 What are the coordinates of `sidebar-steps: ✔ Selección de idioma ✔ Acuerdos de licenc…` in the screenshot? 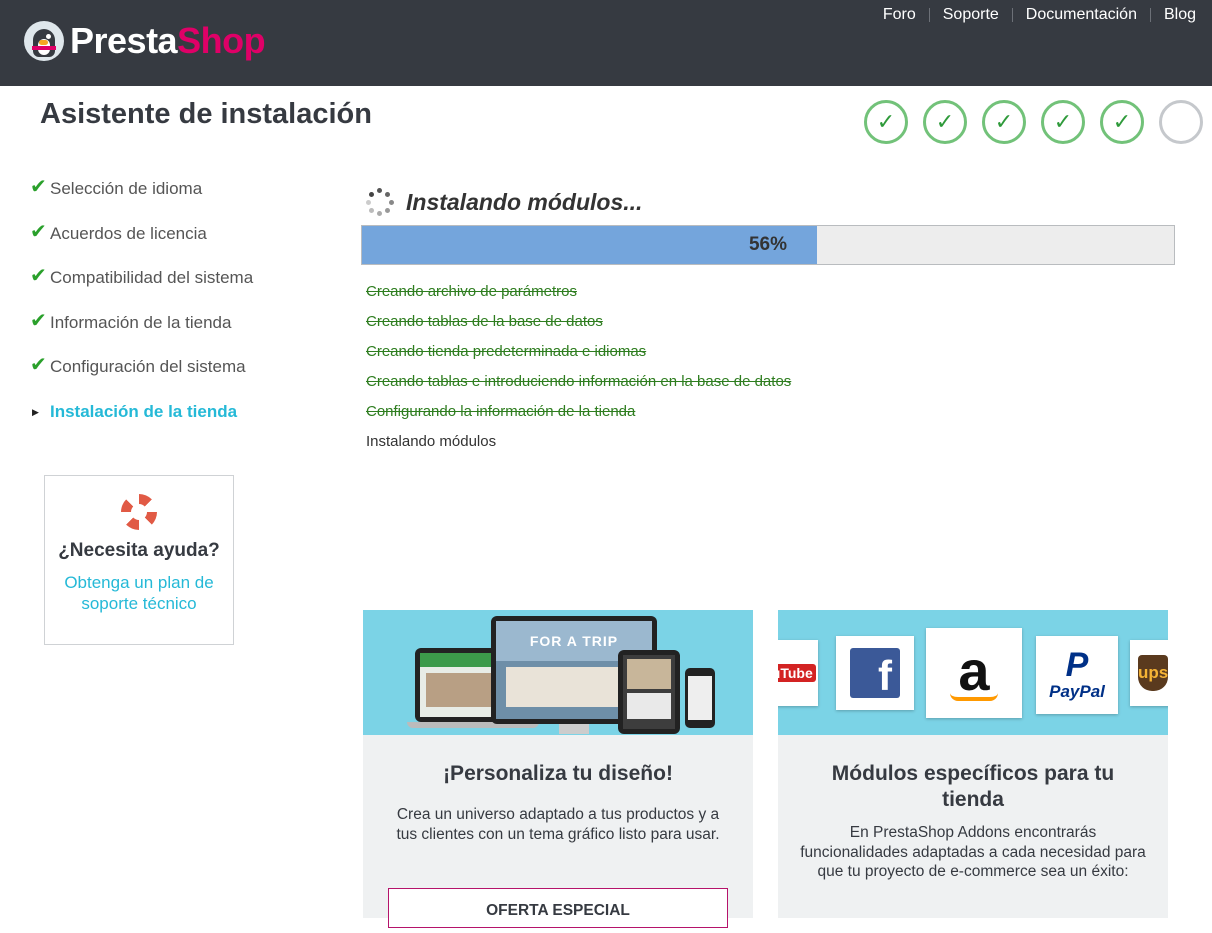 It's located at (141, 309).